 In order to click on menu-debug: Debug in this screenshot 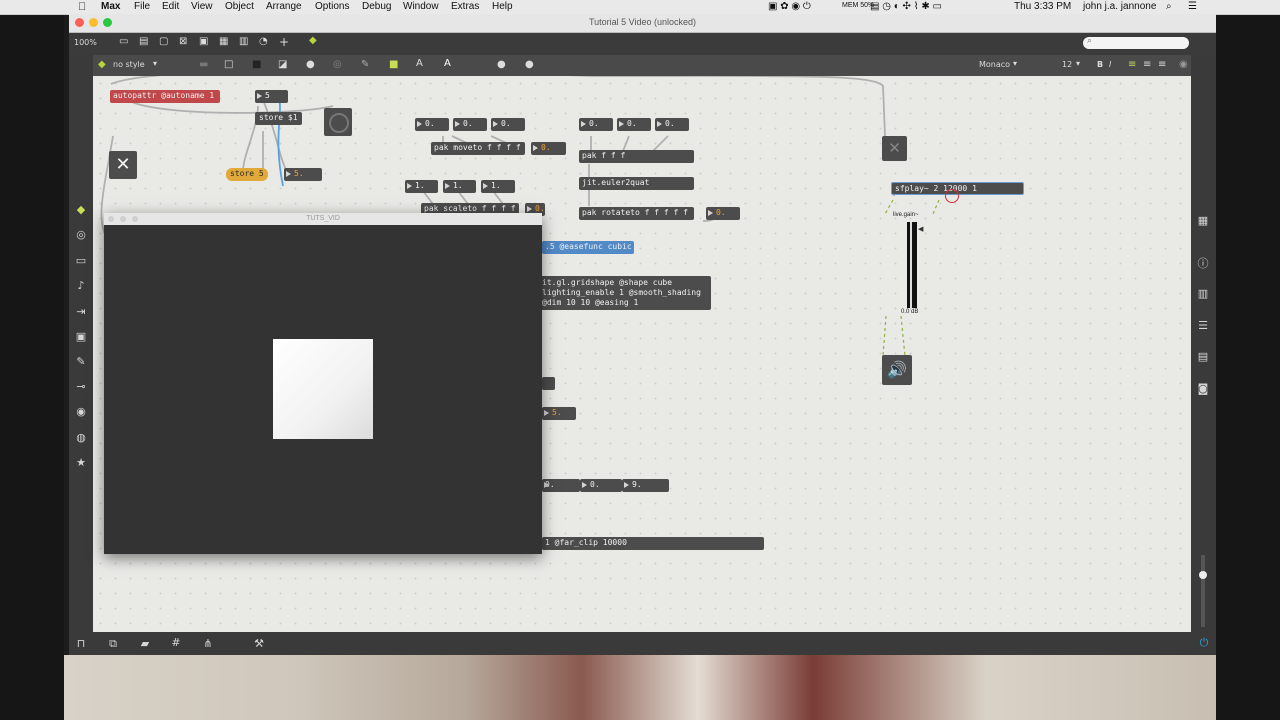, I will do `click(376, 6)`.